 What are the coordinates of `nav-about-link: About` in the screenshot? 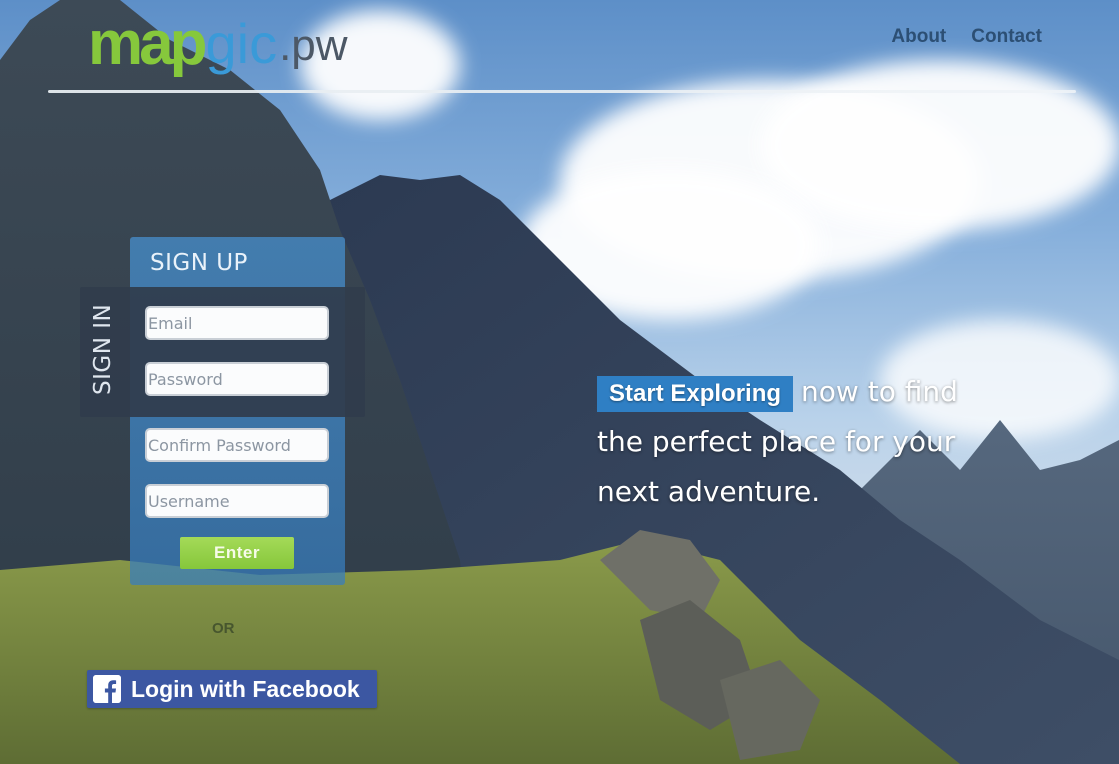 It's located at (918, 37).